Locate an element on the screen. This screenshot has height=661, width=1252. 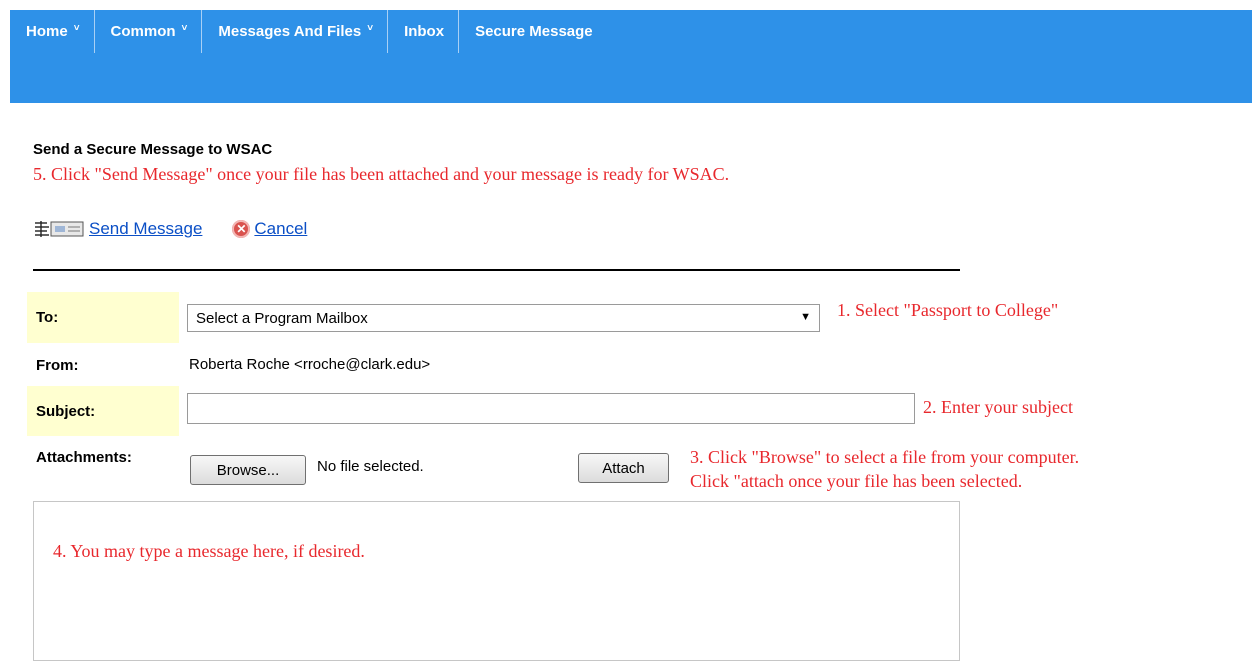
nav-item-common: Common ˅ is located at coordinates (149, 31).